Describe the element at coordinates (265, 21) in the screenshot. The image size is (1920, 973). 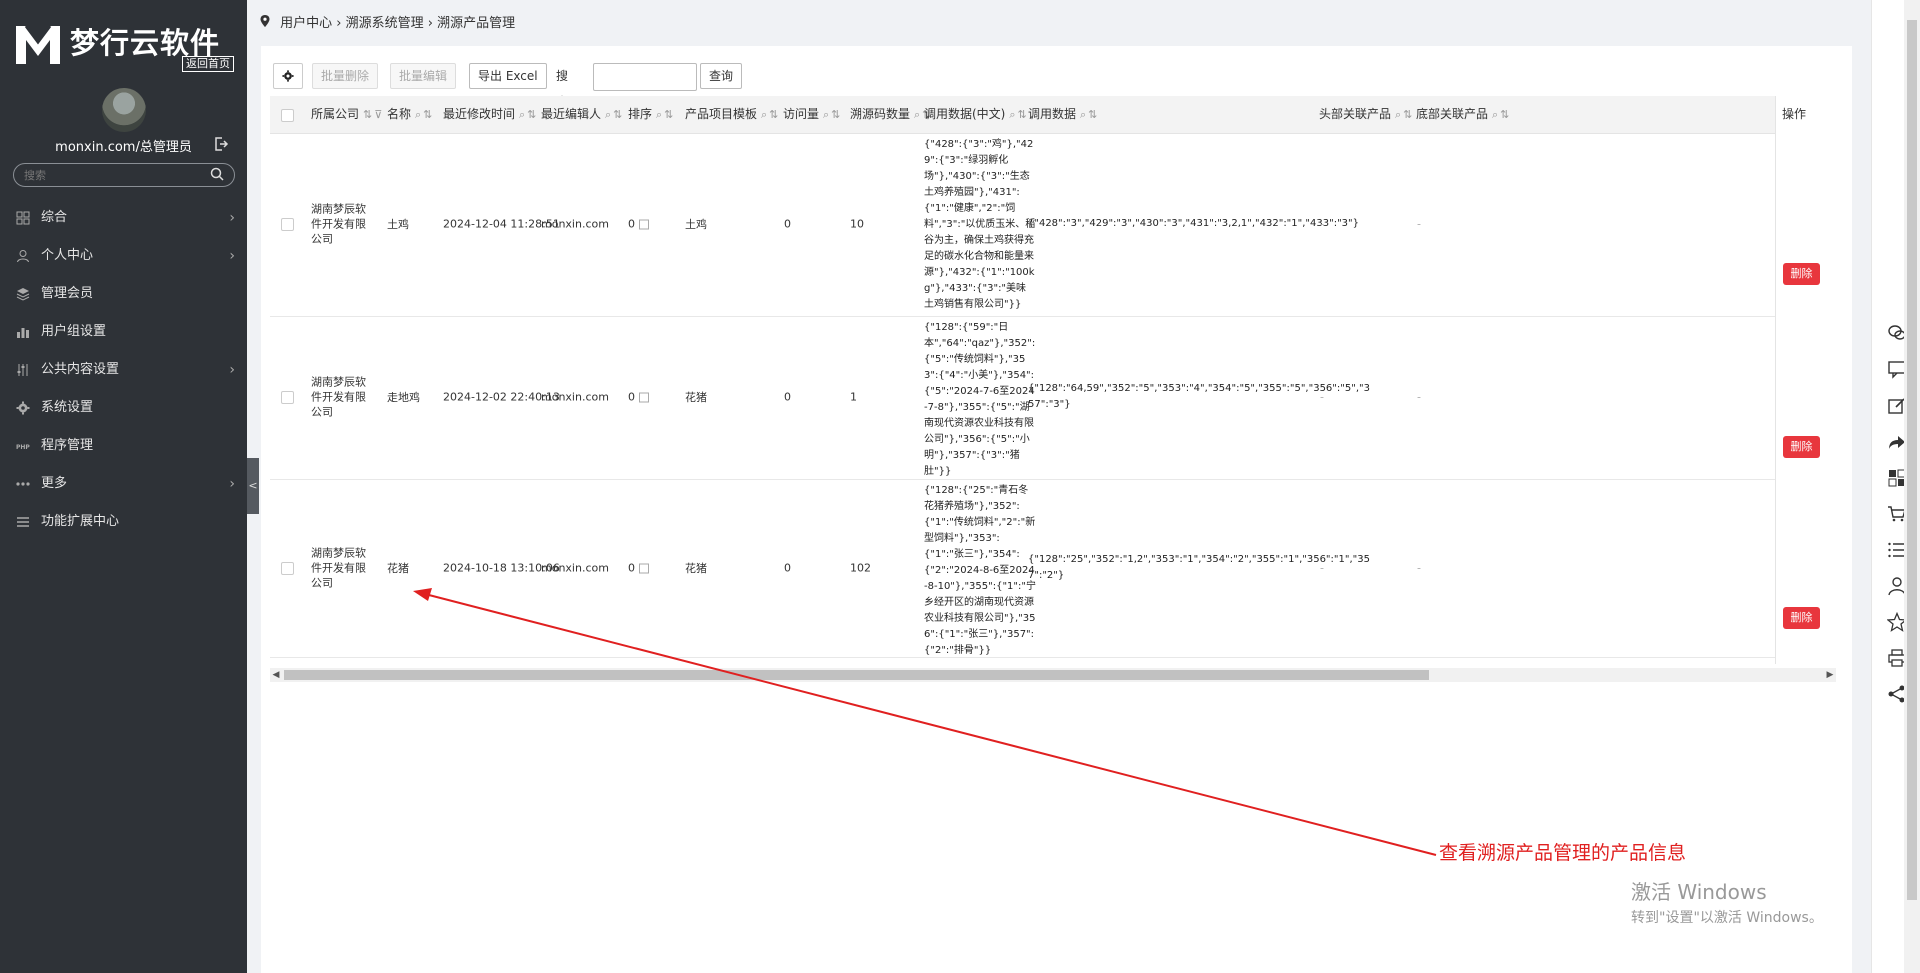
I see `location-pin-icon` at that location.